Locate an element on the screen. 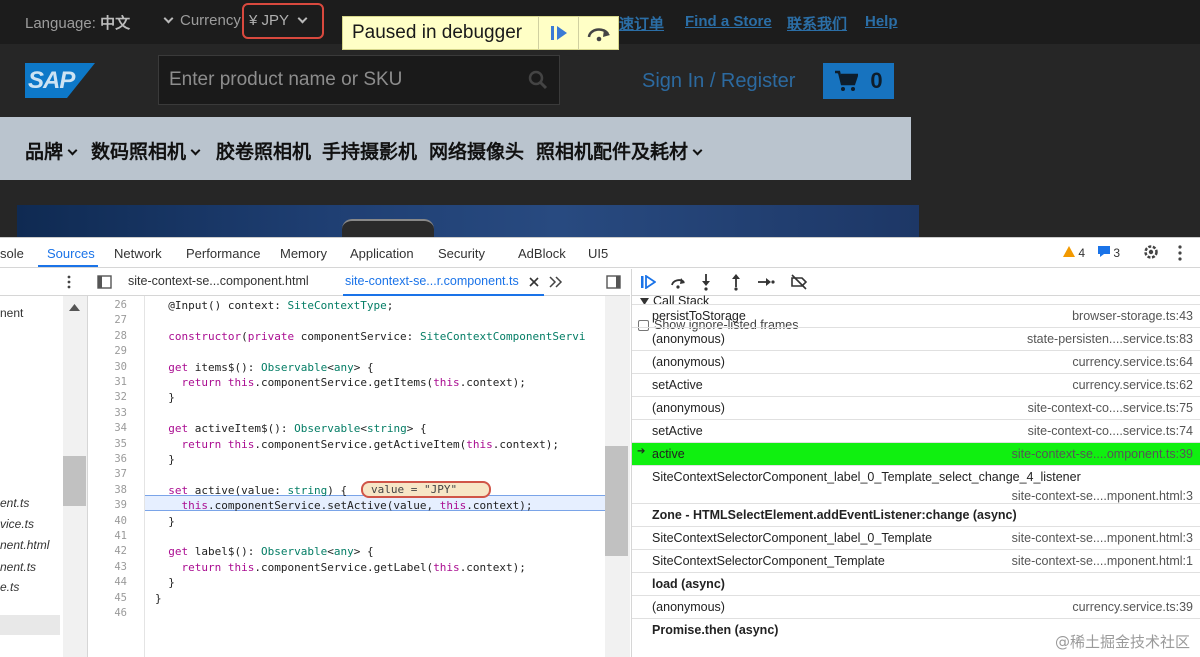 This screenshot has width=1200, height=657. line-number: 39 is located at coordinates (108, 505).